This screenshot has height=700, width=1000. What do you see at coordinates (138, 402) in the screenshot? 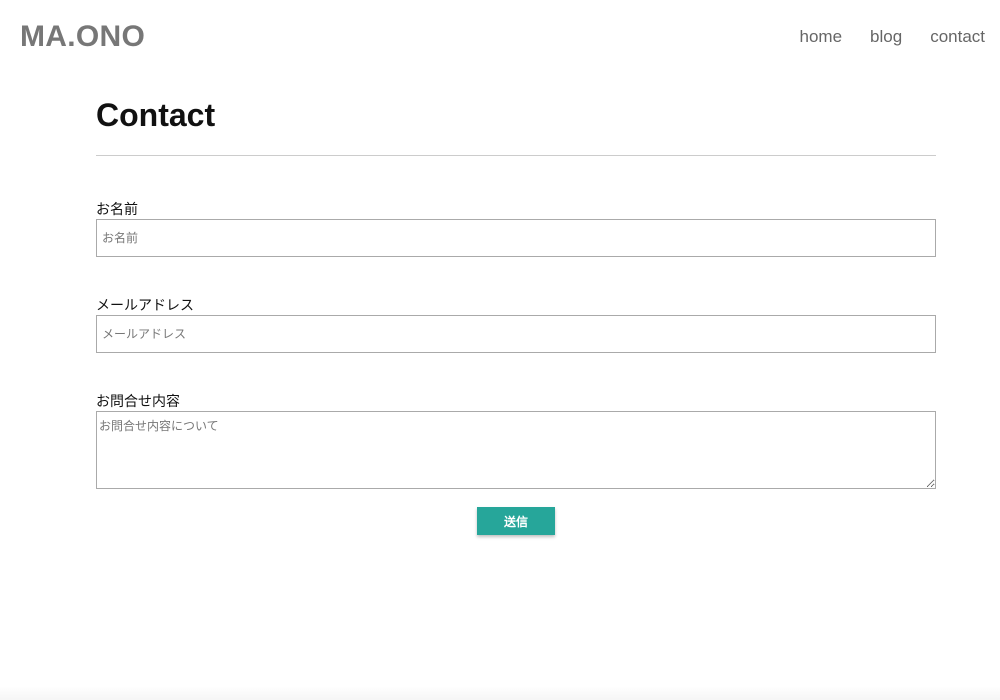
I see `message-label: お問合せ内容` at bounding box center [138, 402].